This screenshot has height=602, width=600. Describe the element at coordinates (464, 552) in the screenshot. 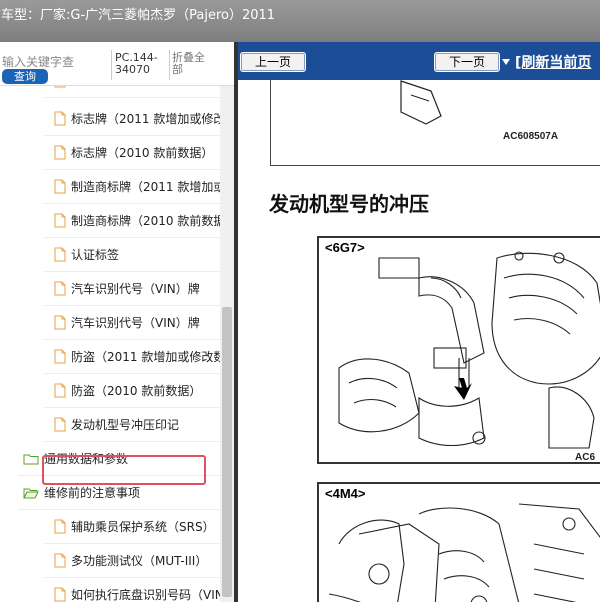

I see `engine-drawing-4m4` at that location.